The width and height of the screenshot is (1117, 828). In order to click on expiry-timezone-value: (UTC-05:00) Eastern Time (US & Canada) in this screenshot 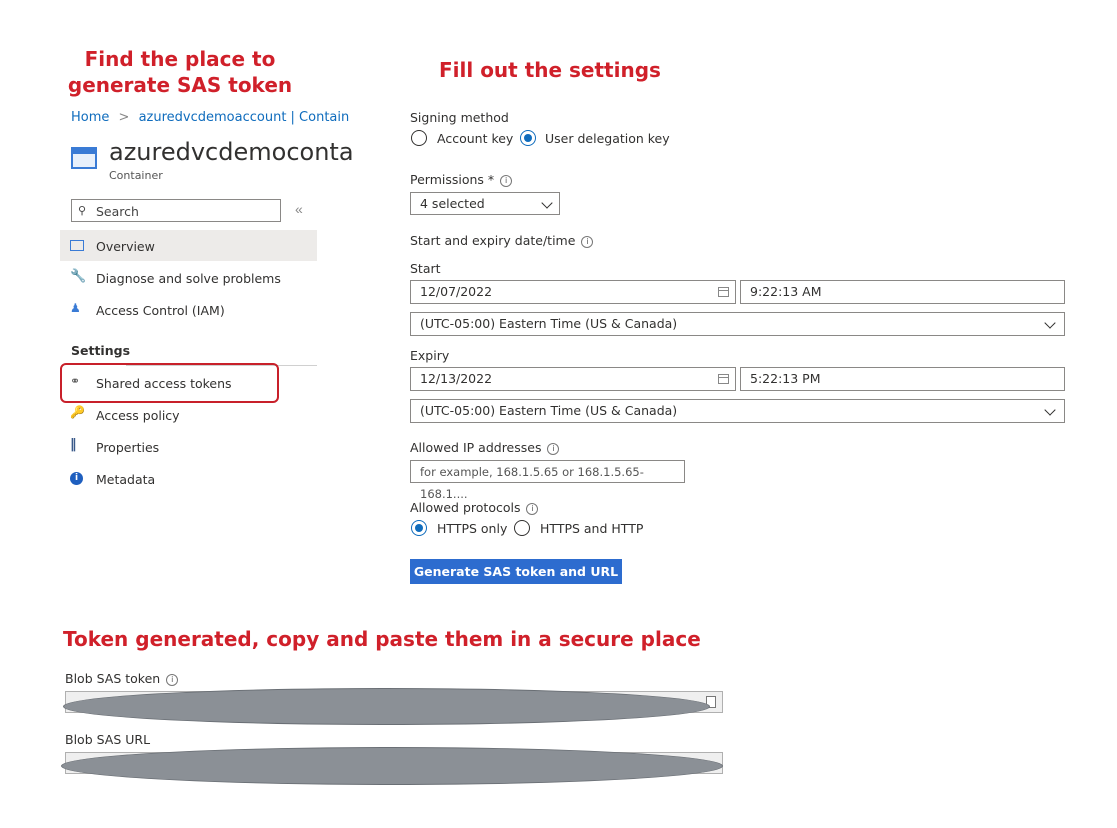, I will do `click(549, 410)`.